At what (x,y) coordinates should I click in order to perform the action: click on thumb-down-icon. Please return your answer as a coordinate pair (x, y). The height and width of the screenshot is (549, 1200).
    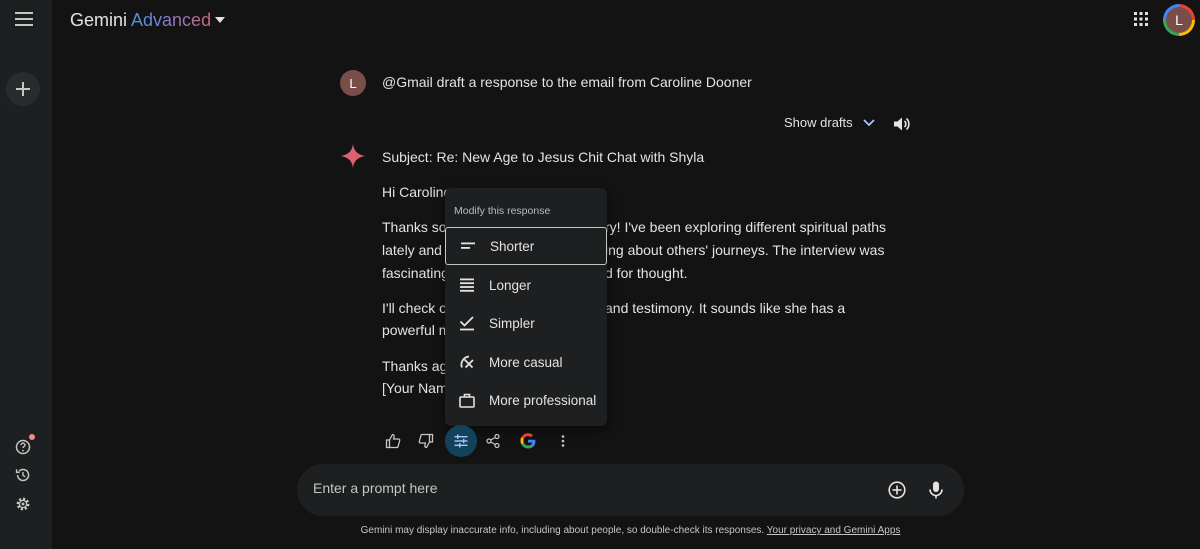
    Looking at the image, I should click on (426, 441).